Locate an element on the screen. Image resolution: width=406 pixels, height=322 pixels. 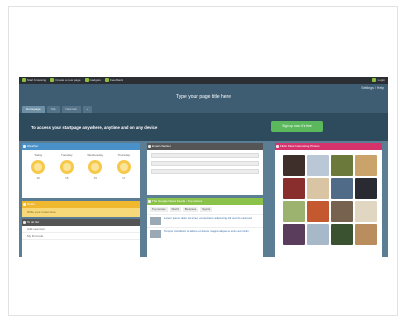
page-tabs: Homepage Tab New tab + is located at coordinates (57, 109).